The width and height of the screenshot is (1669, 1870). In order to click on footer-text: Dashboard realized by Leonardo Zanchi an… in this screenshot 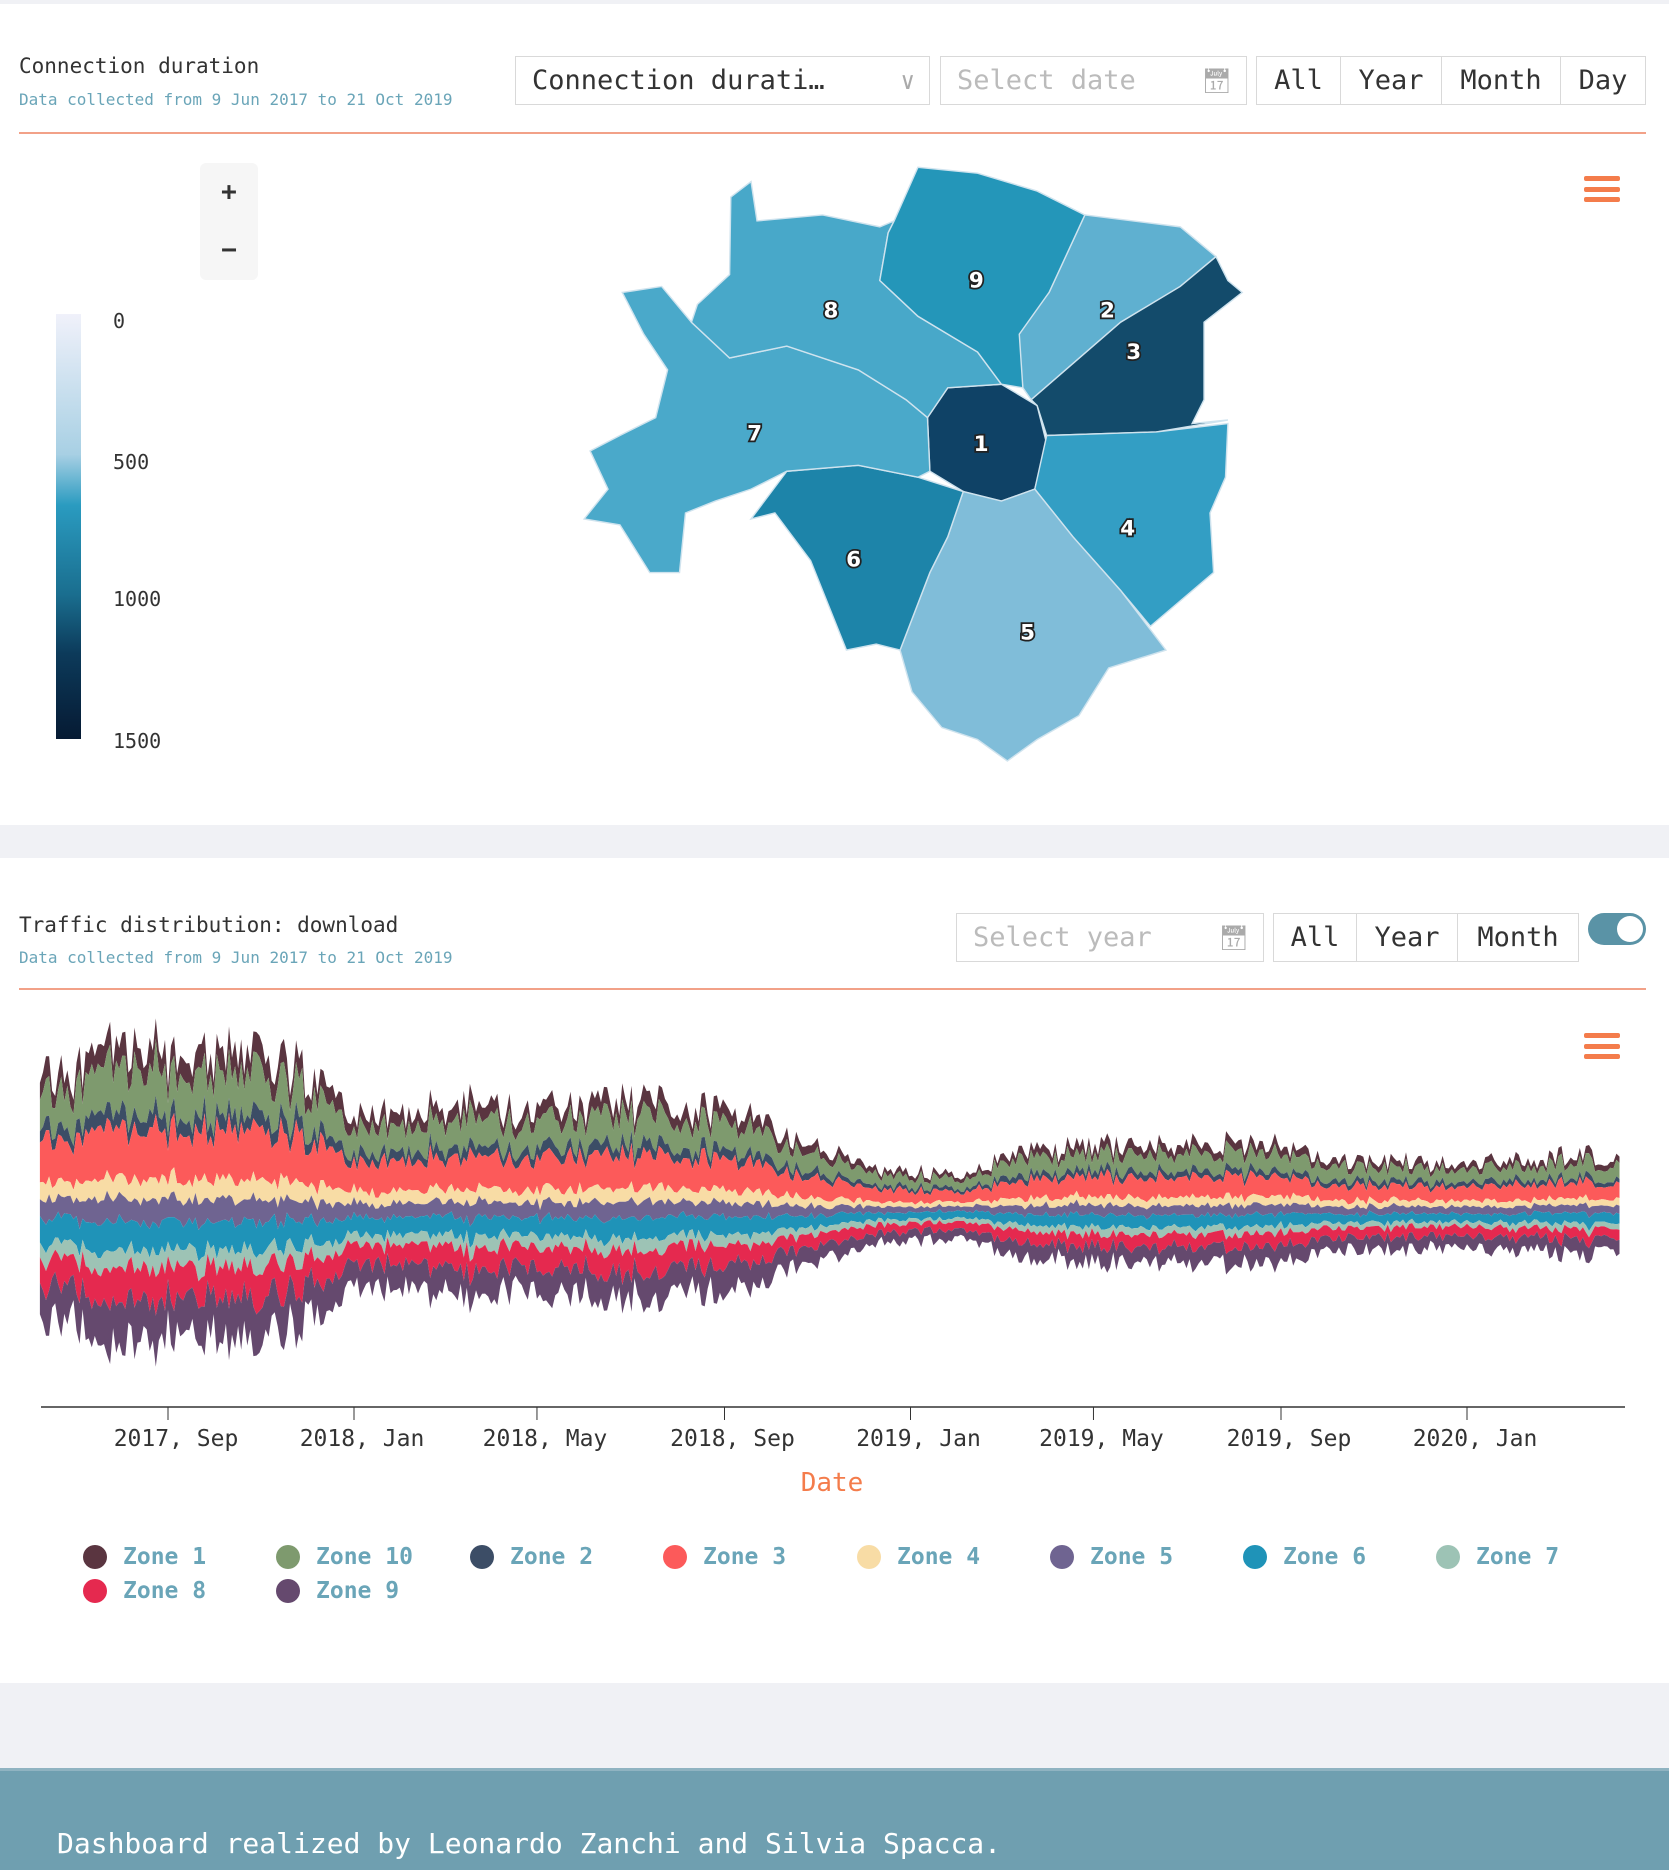, I will do `click(529, 1843)`.